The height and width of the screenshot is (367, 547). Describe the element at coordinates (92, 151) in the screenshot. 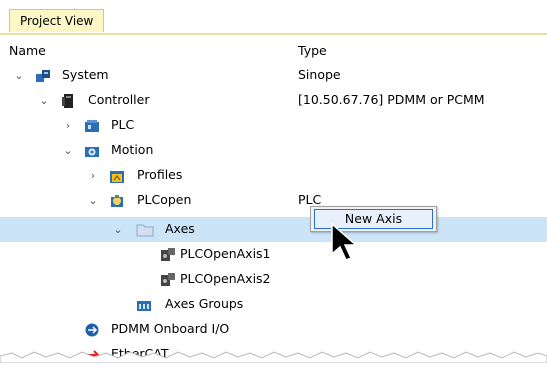

I see `motion-icon` at that location.